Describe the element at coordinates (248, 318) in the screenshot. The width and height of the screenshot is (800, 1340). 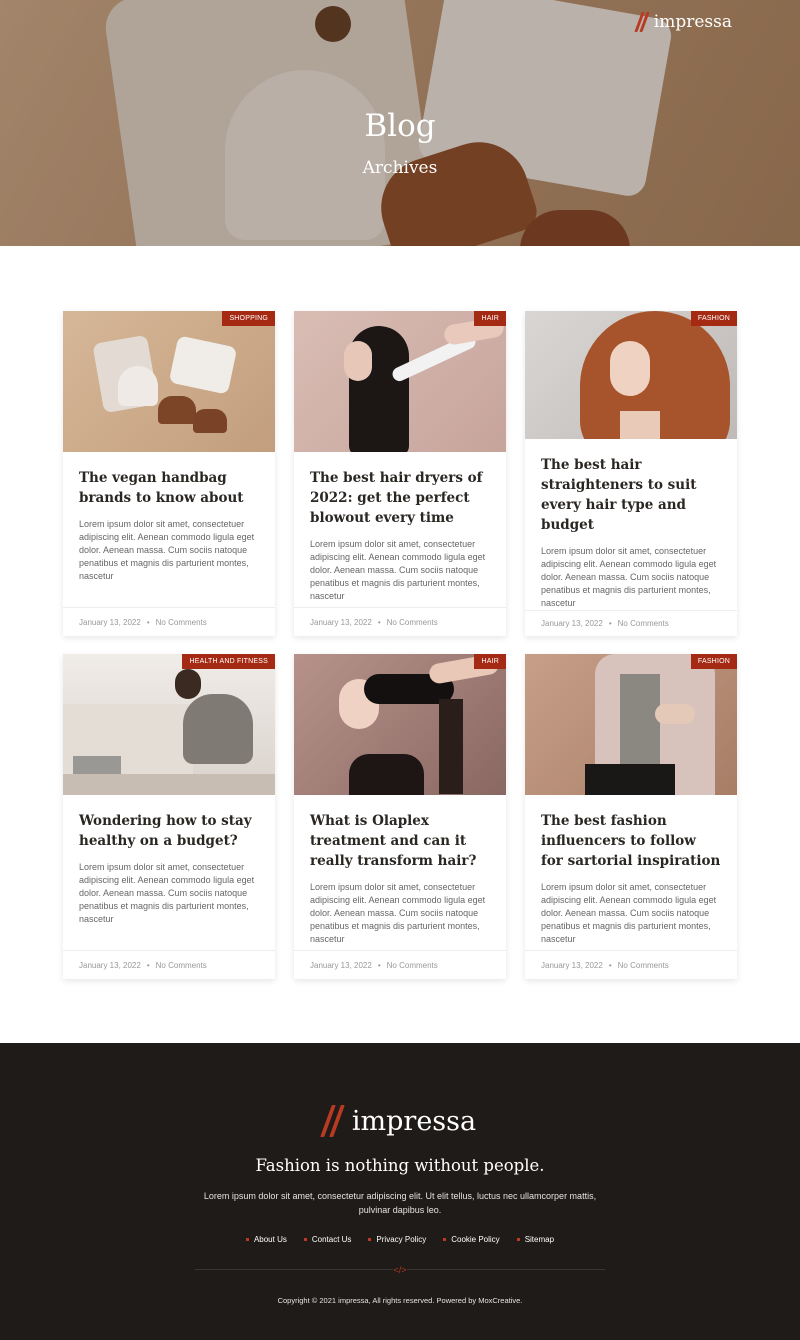
I see `category-badge: Shopping` at that location.